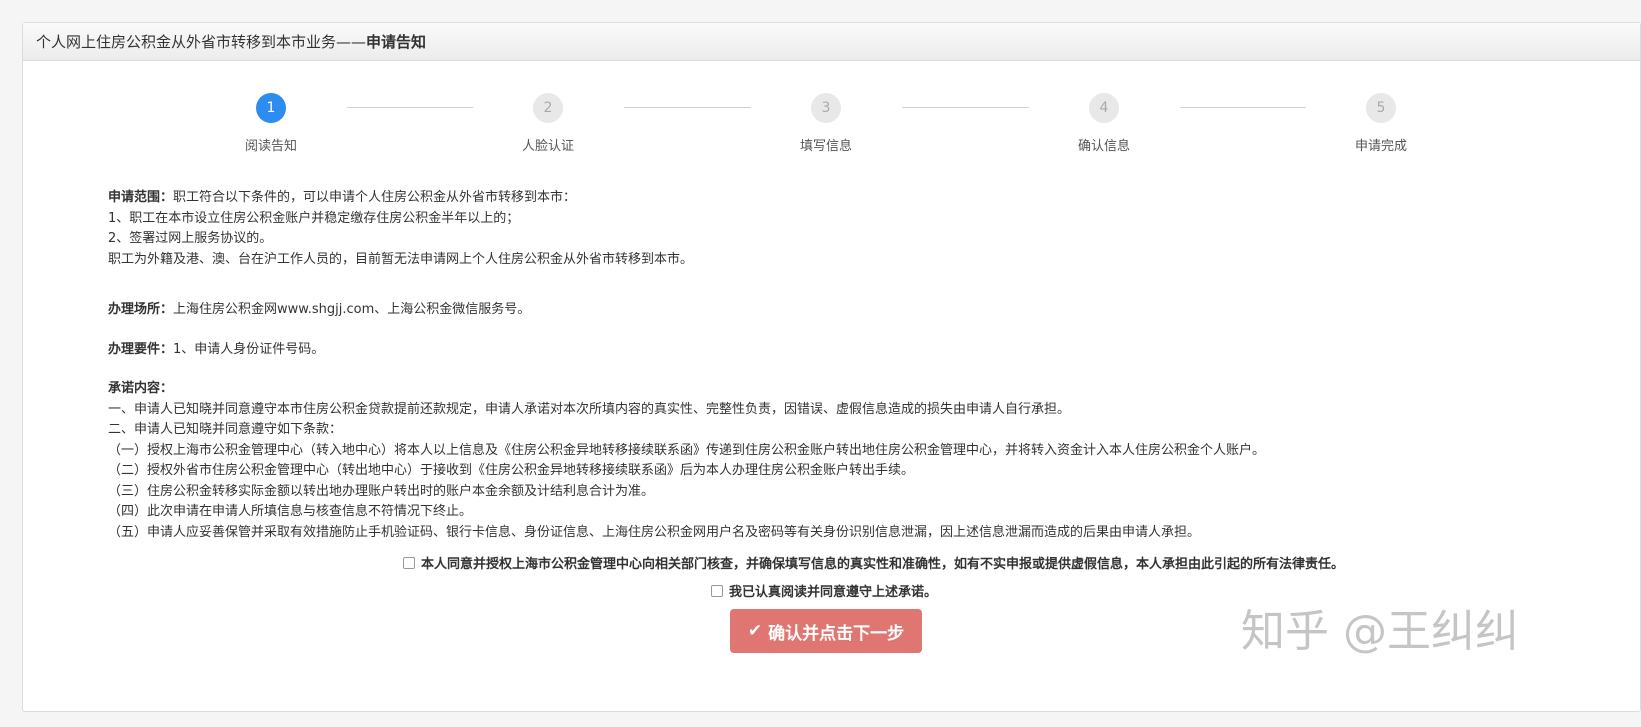 This screenshot has width=1641, height=727. I want to click on step-number: 5, so click(1381, 108).